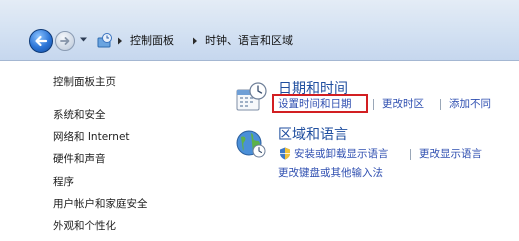  What do you see at coordinates (320, 103) in the screenshot?
I see `highlight-box` at bounding box center [320, 103].